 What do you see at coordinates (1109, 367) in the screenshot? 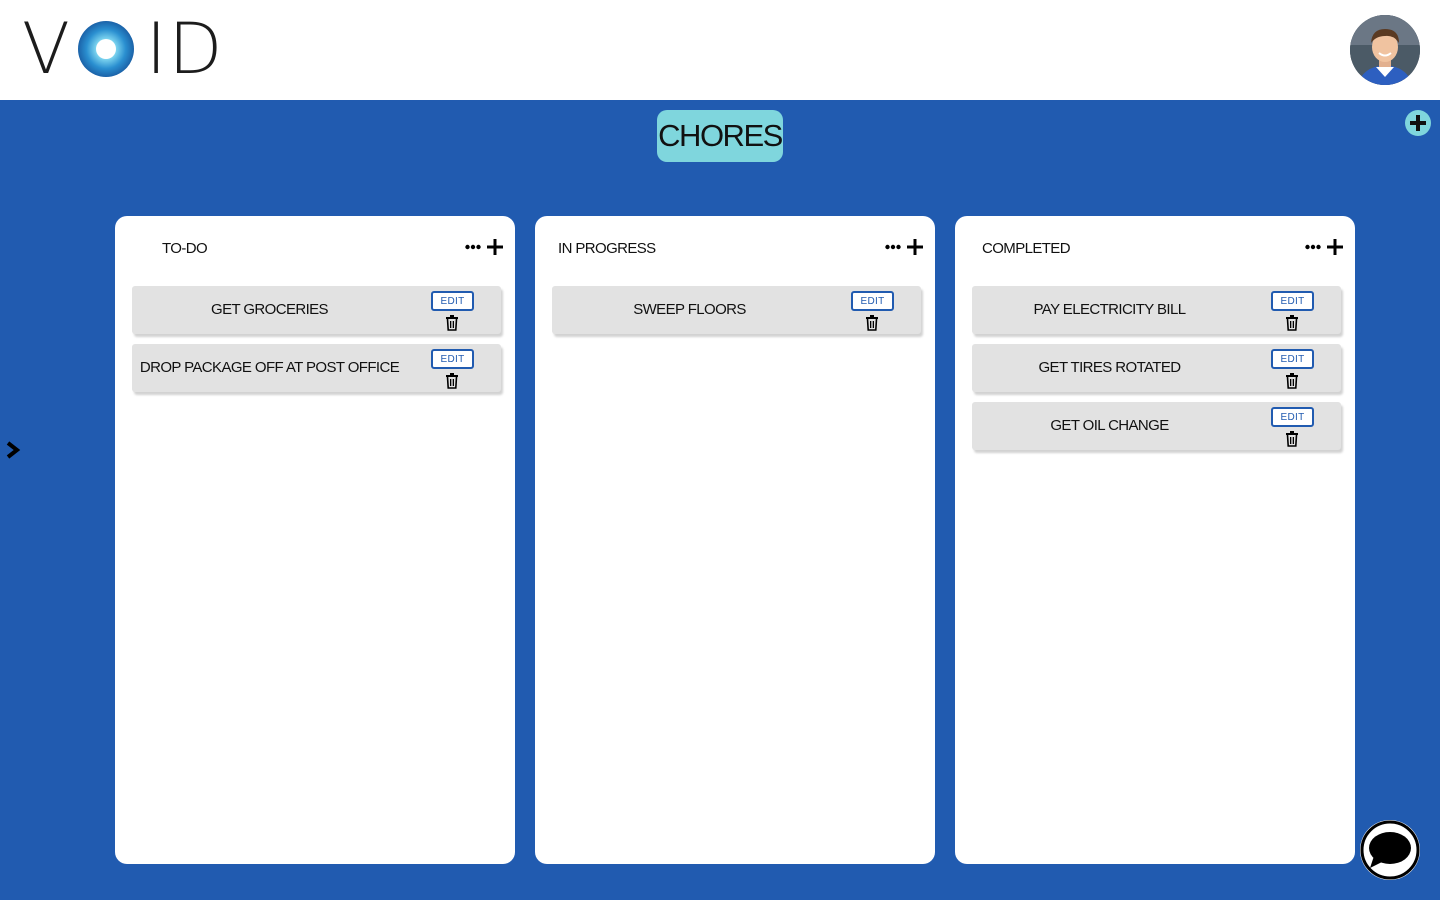
I see `task-card-text: GET TIRES ROTATED` at bounding box center [1109, 367].